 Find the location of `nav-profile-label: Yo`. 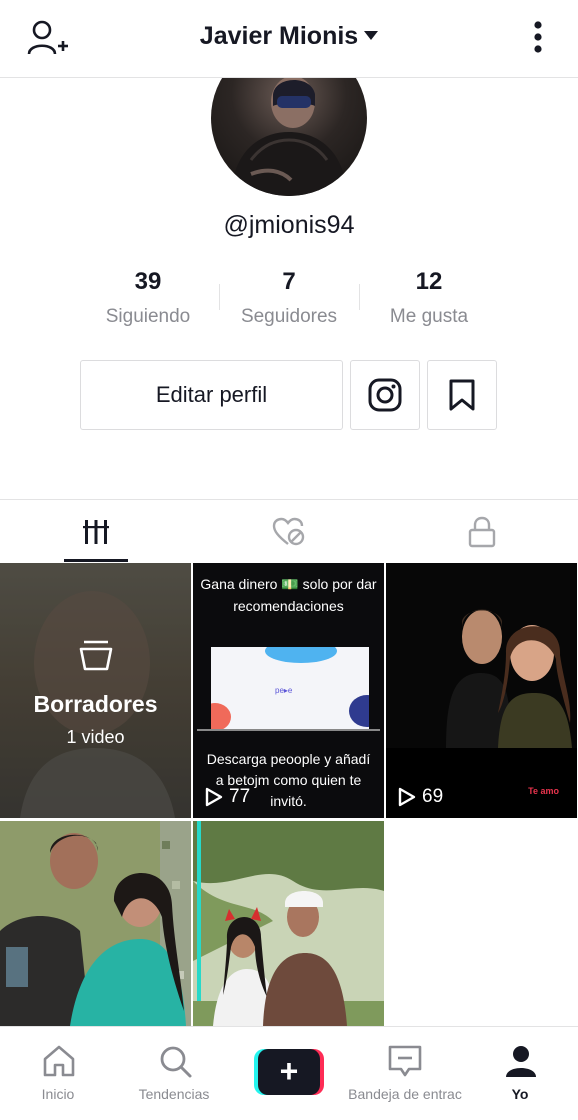

nav-profile-label: Yo is located at coordinates (520, 1094).